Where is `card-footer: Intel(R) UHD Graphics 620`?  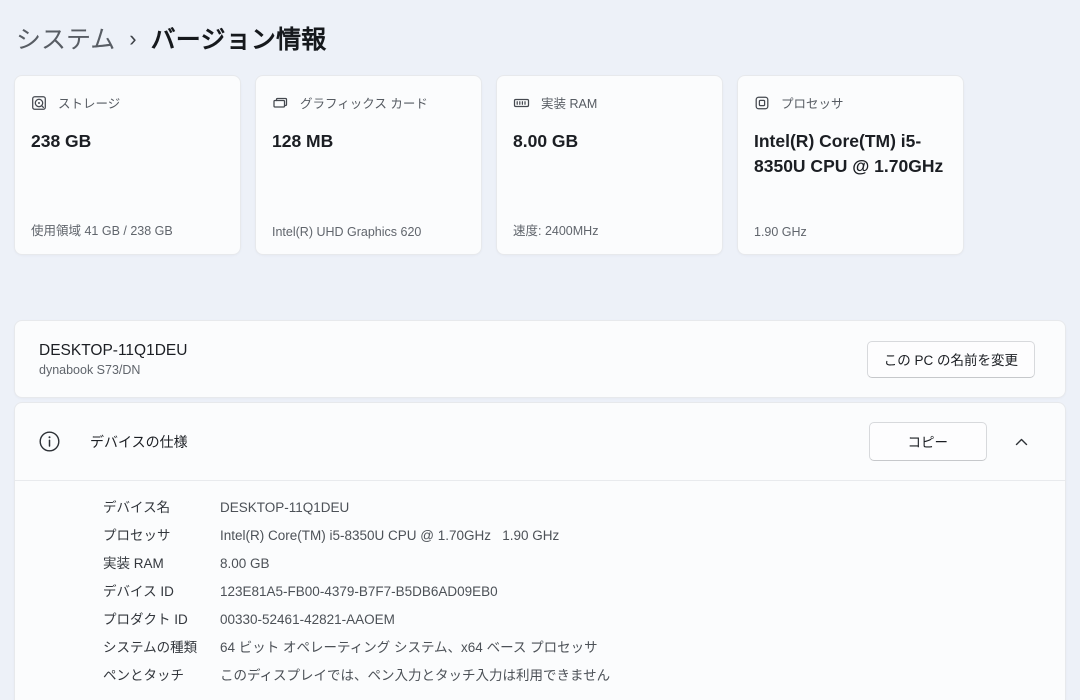
card-footer: Intel(R) UHD Graphics 620 is located at coordinates (347, 232).